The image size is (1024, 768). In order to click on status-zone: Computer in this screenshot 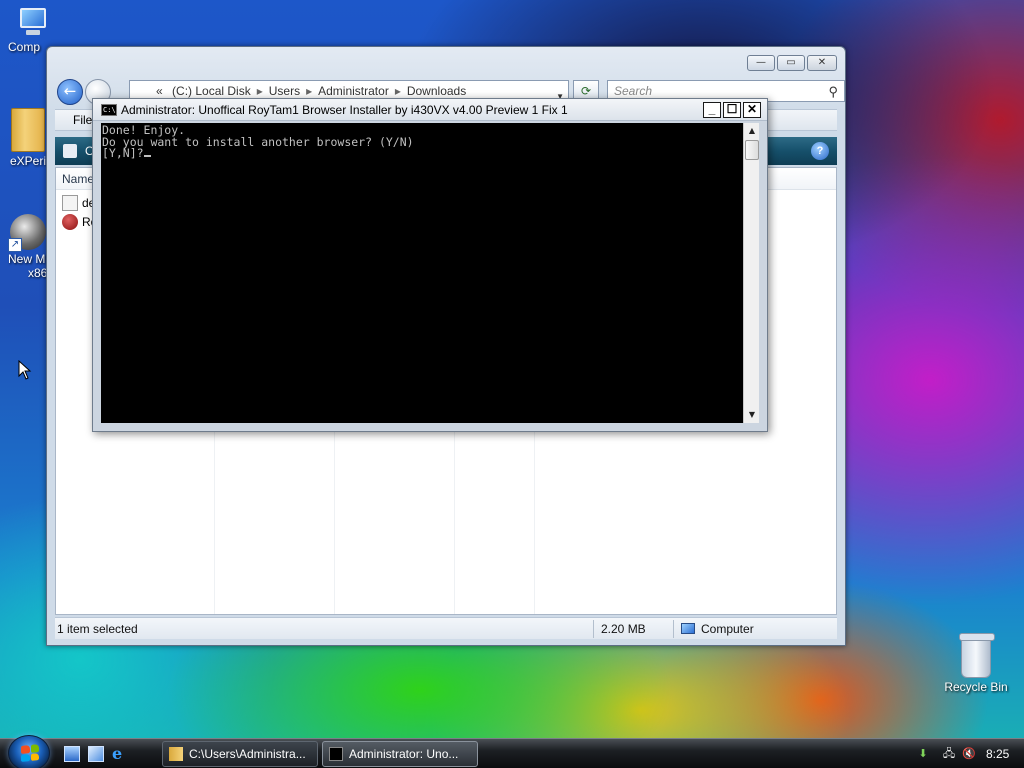, I will do `click(717, 629)`.